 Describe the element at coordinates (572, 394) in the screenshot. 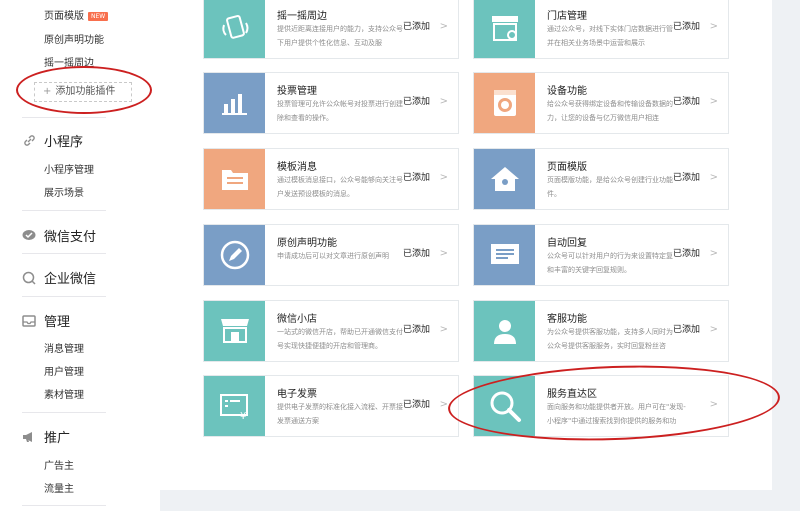

I see `card-title: 服务直达区` at that location.